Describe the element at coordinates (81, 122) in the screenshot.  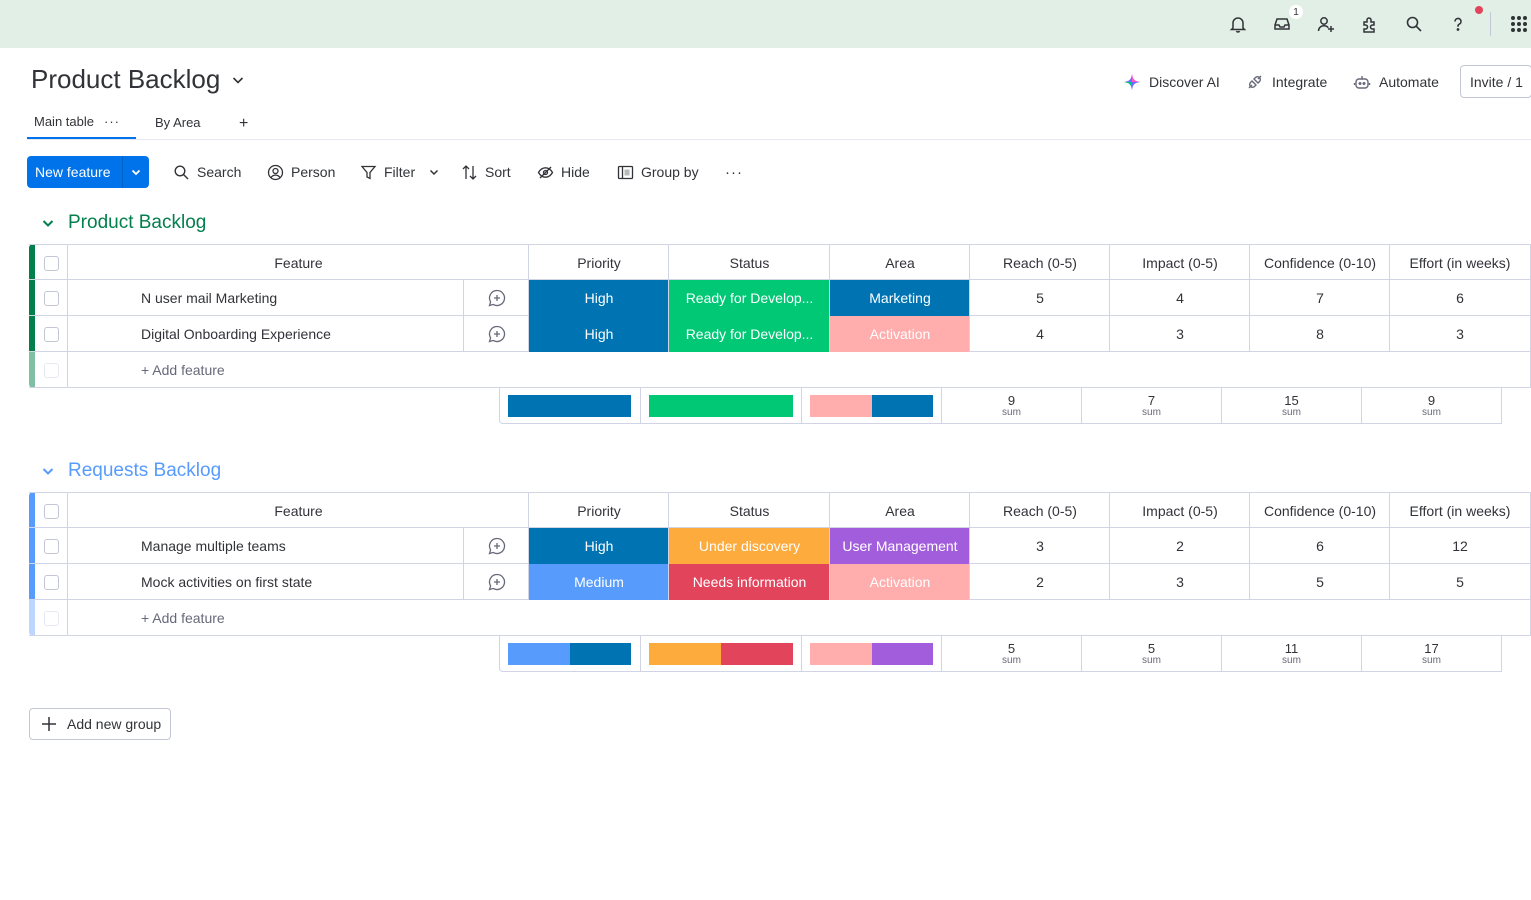
I see `tab-main-table: Main table ···` at that location.